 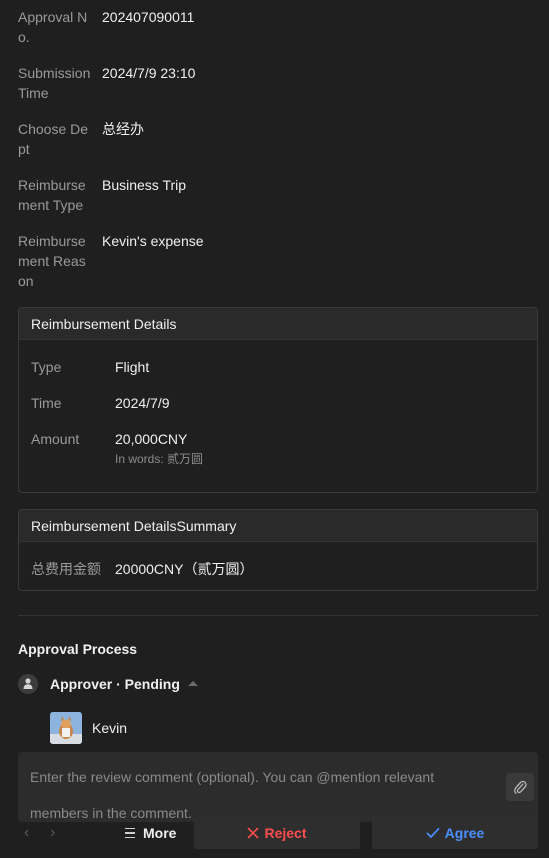 What do you see at coordinates (55, 439) in the screenshot?
I see `detail-label: Amount` at bounding box center [55, 439].